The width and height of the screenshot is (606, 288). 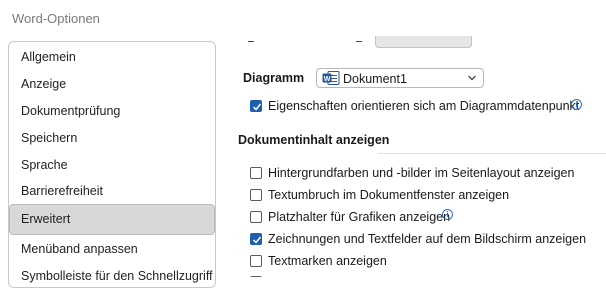 I want to click on text-wrap-checkbox, so click(x=256, y=195).